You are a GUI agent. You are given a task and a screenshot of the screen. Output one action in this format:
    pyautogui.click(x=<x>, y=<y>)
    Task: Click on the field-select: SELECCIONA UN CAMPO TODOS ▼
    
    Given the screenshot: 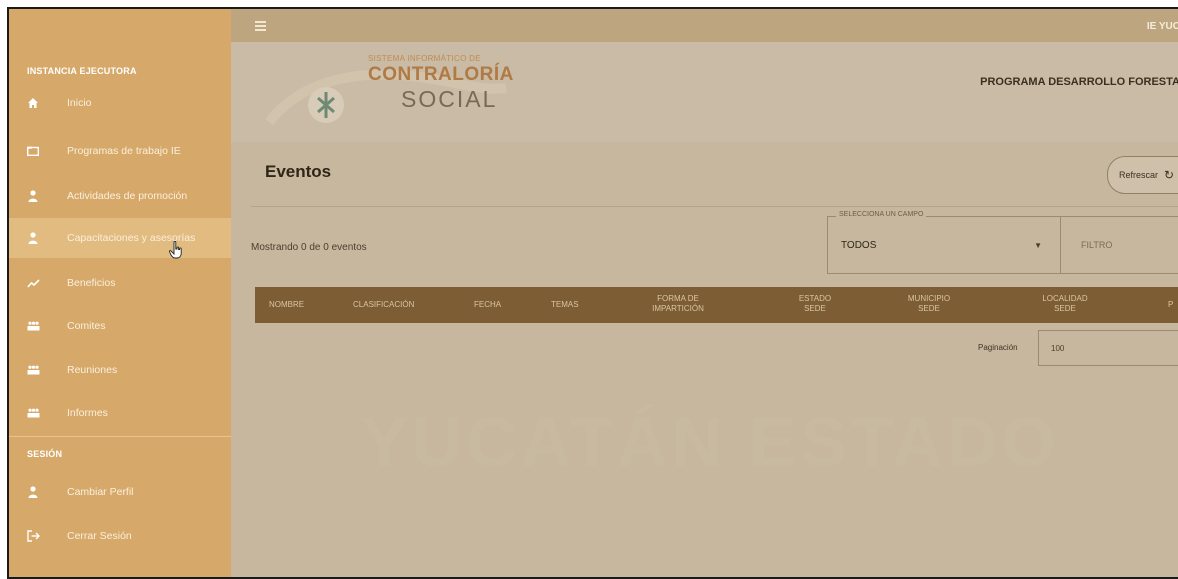 What is the action you would take?
    pyautogui.click(x=944, y=242)
    